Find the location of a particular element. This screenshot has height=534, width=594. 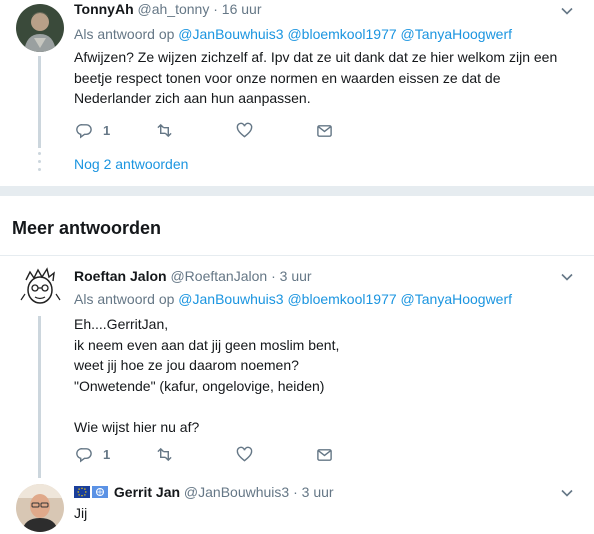

eu-flag-icon is located at coordinates (82, 492).